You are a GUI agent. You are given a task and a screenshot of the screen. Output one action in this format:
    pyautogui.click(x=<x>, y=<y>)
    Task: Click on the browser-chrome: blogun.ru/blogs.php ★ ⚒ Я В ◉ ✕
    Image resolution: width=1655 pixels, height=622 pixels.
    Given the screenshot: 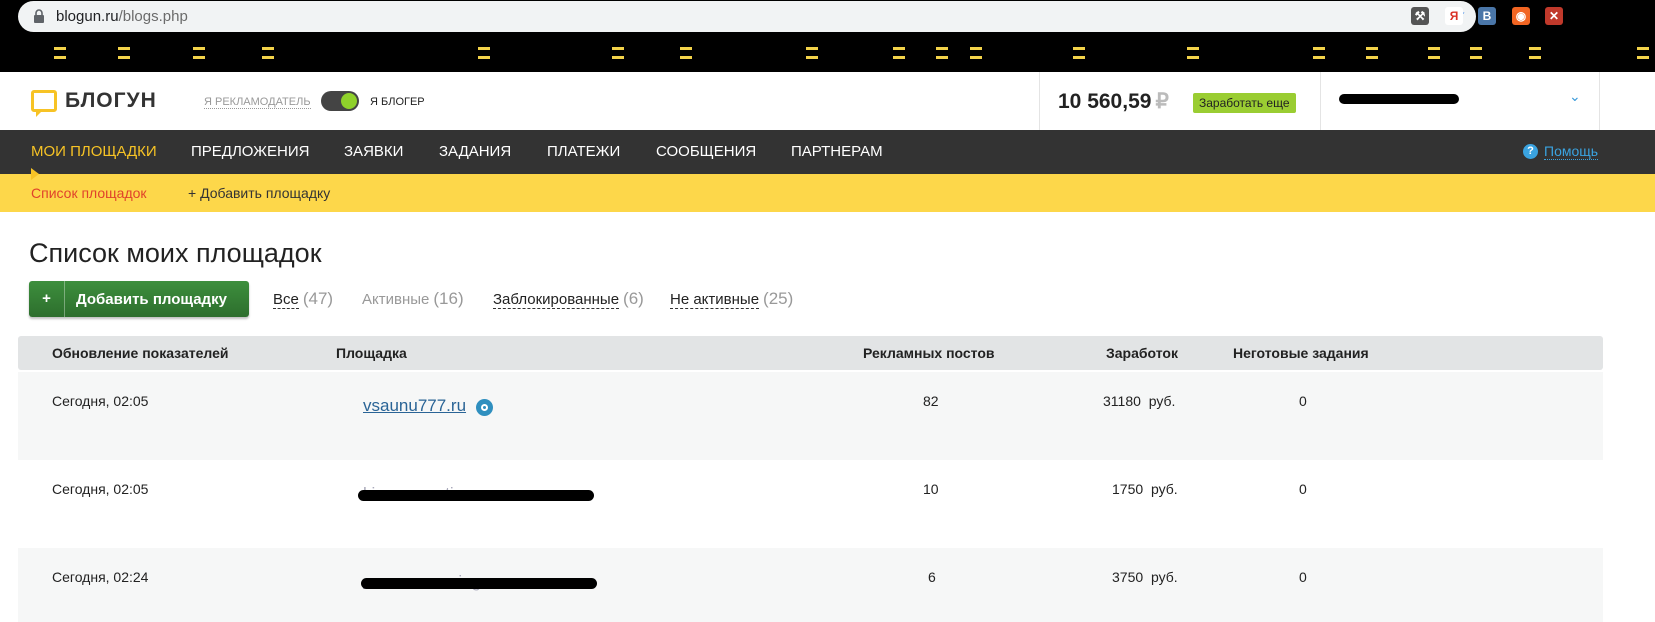 What is the action you would take?
    pyautogui.click(x=827, y=36)
    